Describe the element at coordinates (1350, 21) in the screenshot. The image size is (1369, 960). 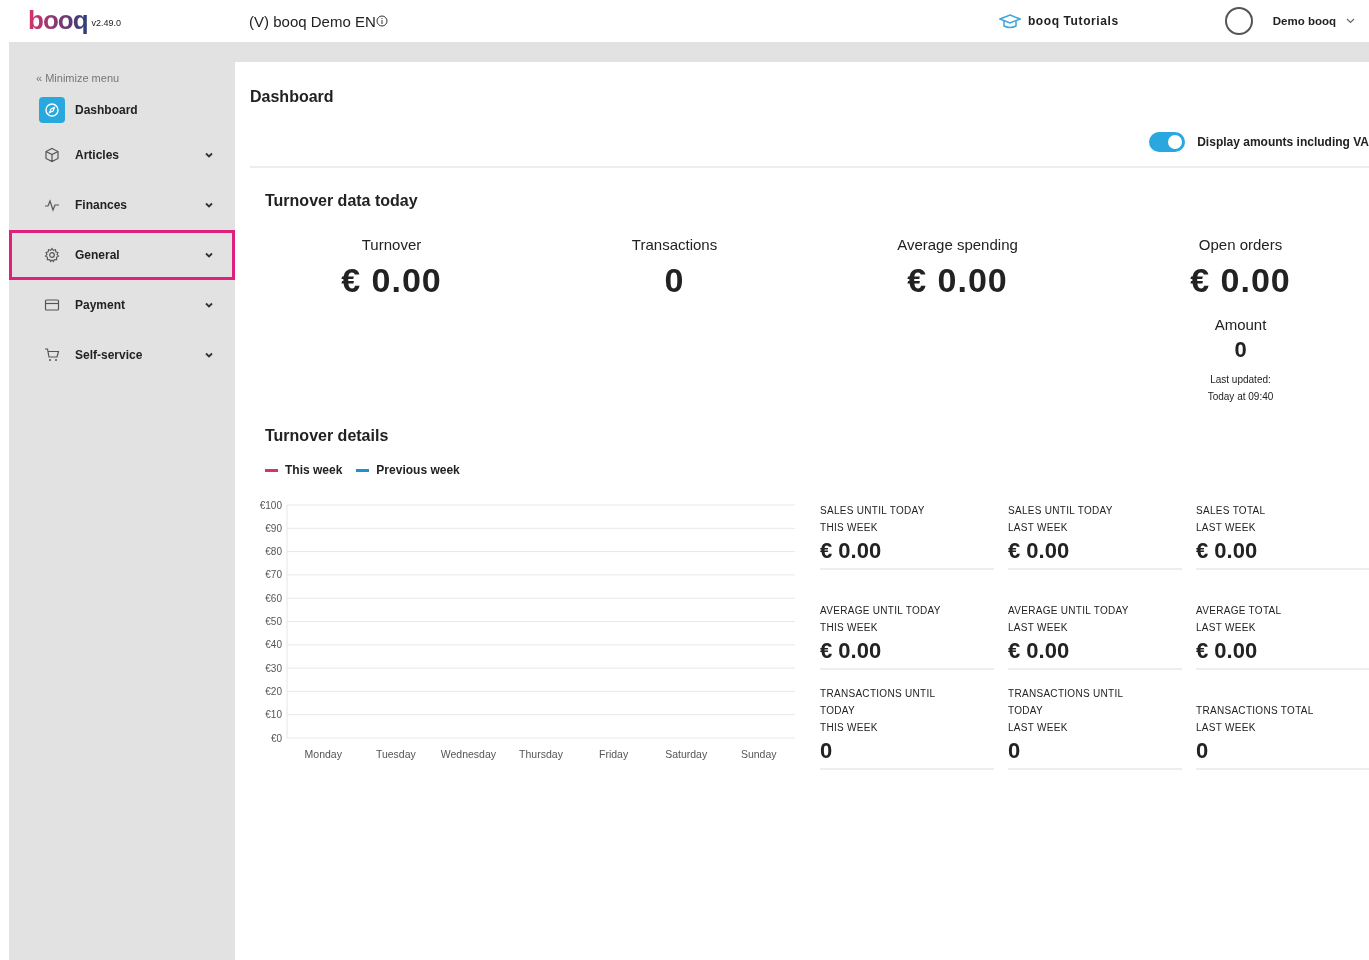
I see `chevron-down-icon` at that location.